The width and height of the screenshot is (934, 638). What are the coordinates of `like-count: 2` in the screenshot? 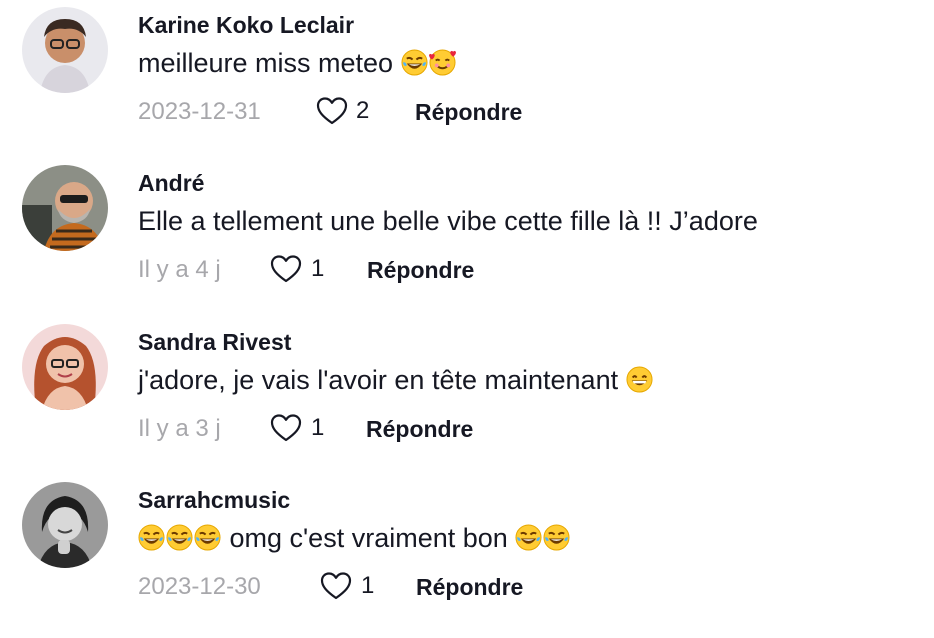 It's located at (363, 110).